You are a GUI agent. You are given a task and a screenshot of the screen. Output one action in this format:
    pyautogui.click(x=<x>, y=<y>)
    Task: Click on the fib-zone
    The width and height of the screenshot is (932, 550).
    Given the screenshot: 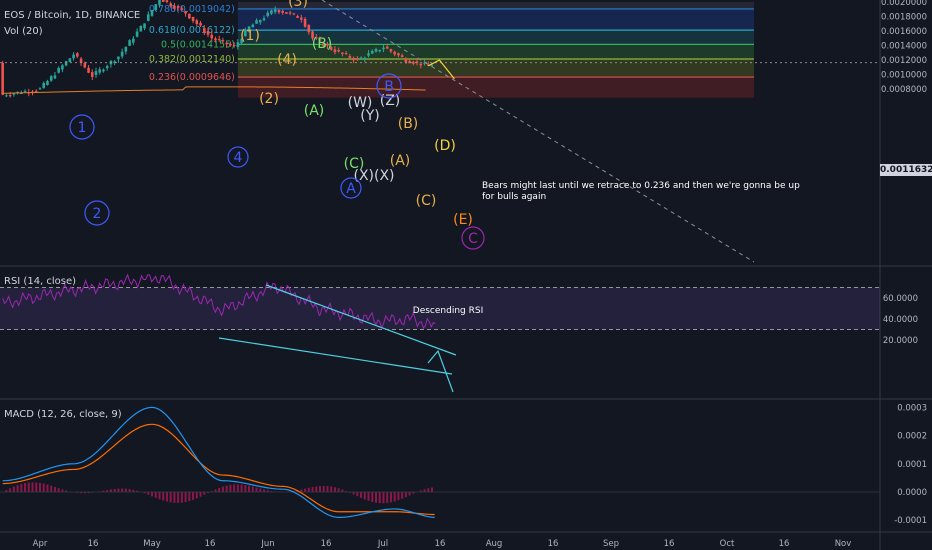 What is the action you would take?
    pyautogui.click(x=495, y=19)
    